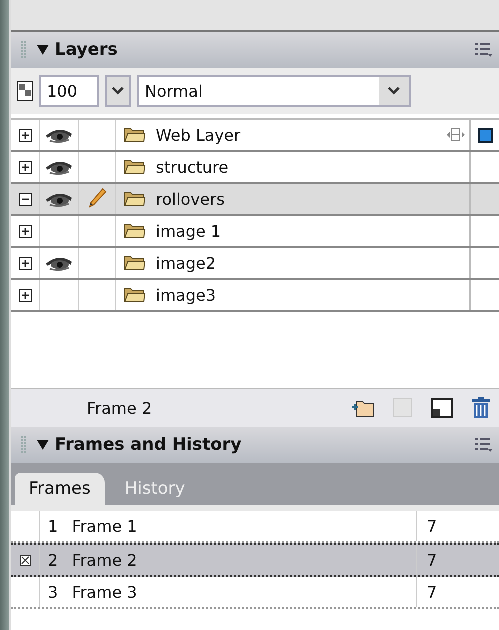  What do you see at coordinates (274, 91) in the screenshot?
I see `blend-mode-dropdown: Normal` at bounding box center [274, 91].